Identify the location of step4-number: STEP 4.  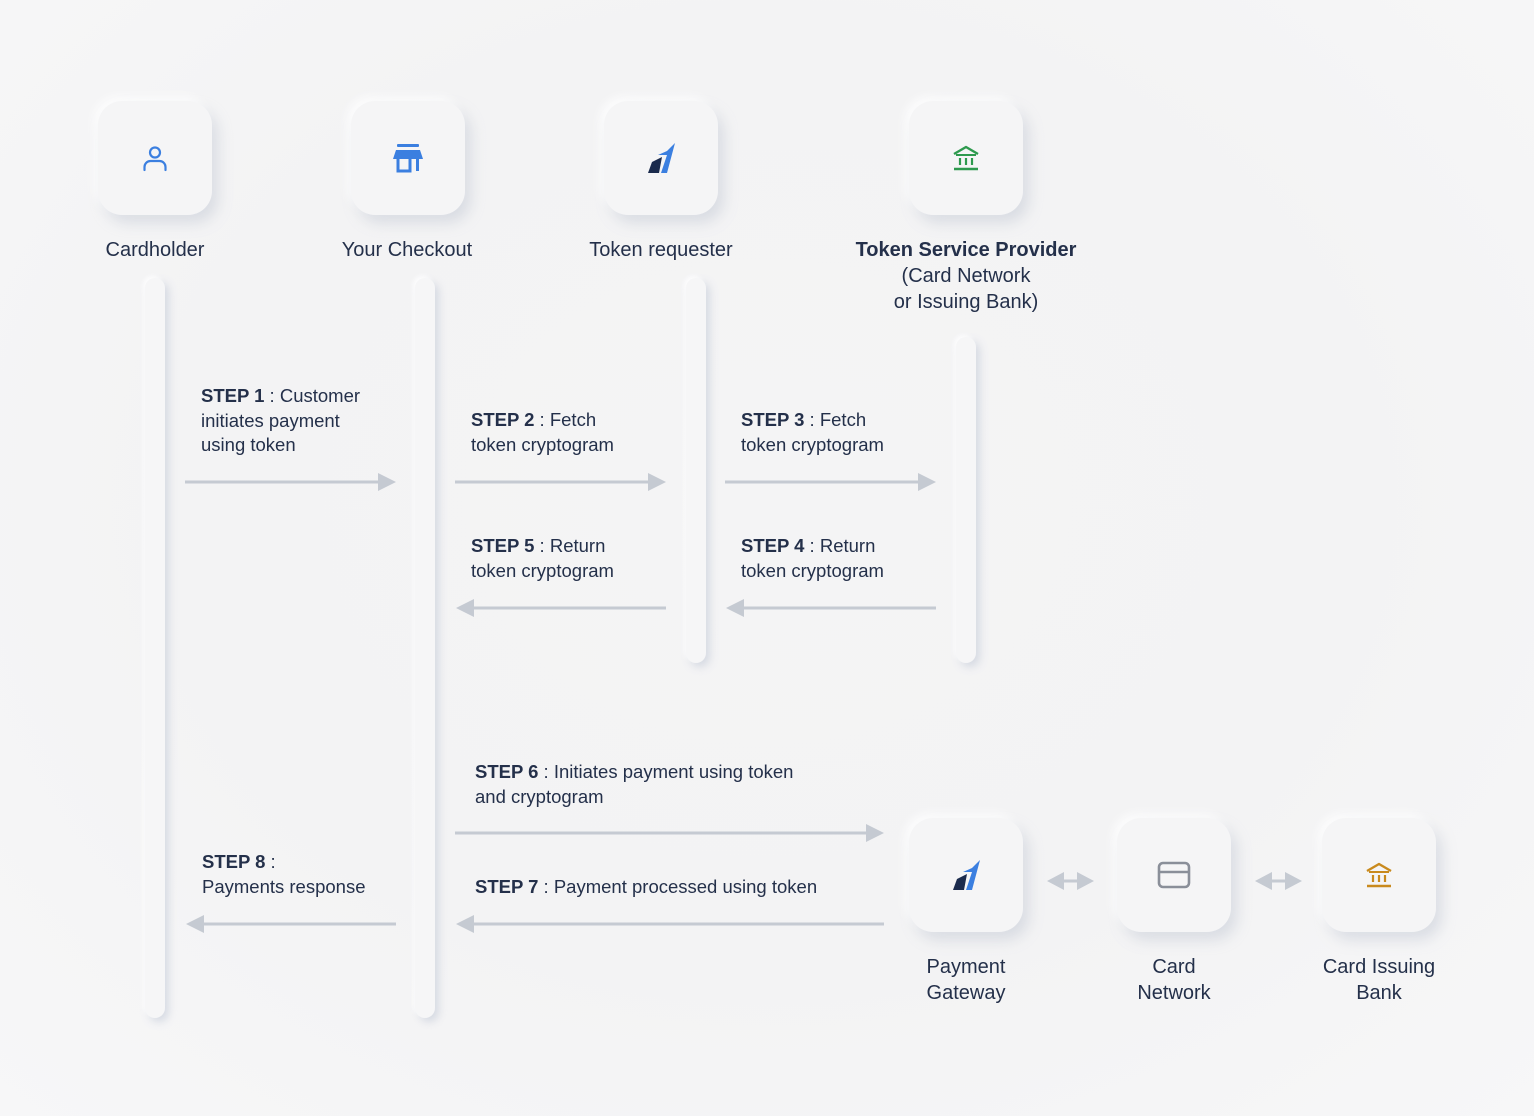
(773, 545).